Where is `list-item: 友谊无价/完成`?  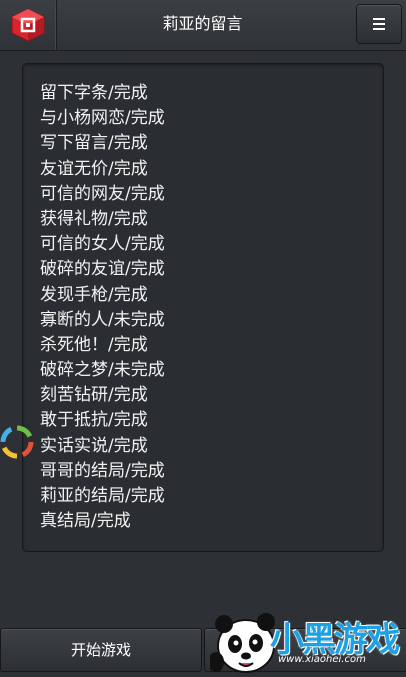
list-item: 友谊无价/完成 is located at coordinates (94, 168).